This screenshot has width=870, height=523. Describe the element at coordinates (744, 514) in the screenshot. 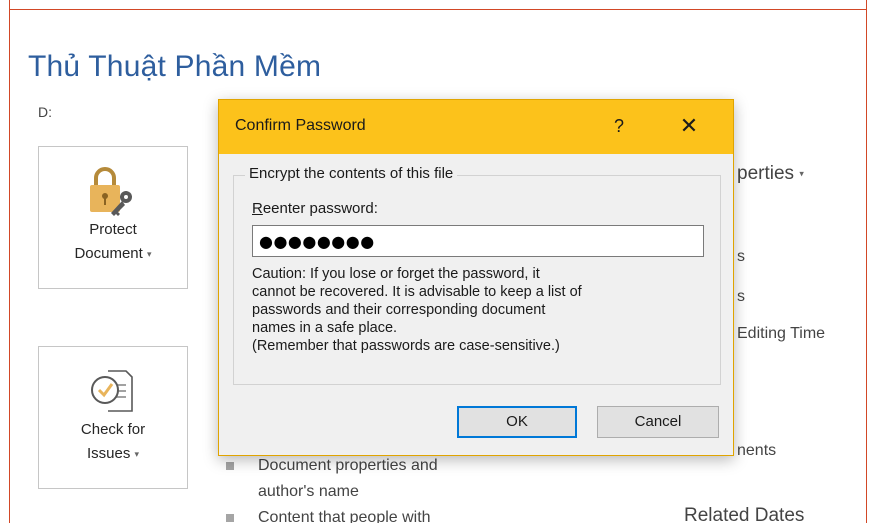

I see `related-dates-heading: Related Dates` at that location.